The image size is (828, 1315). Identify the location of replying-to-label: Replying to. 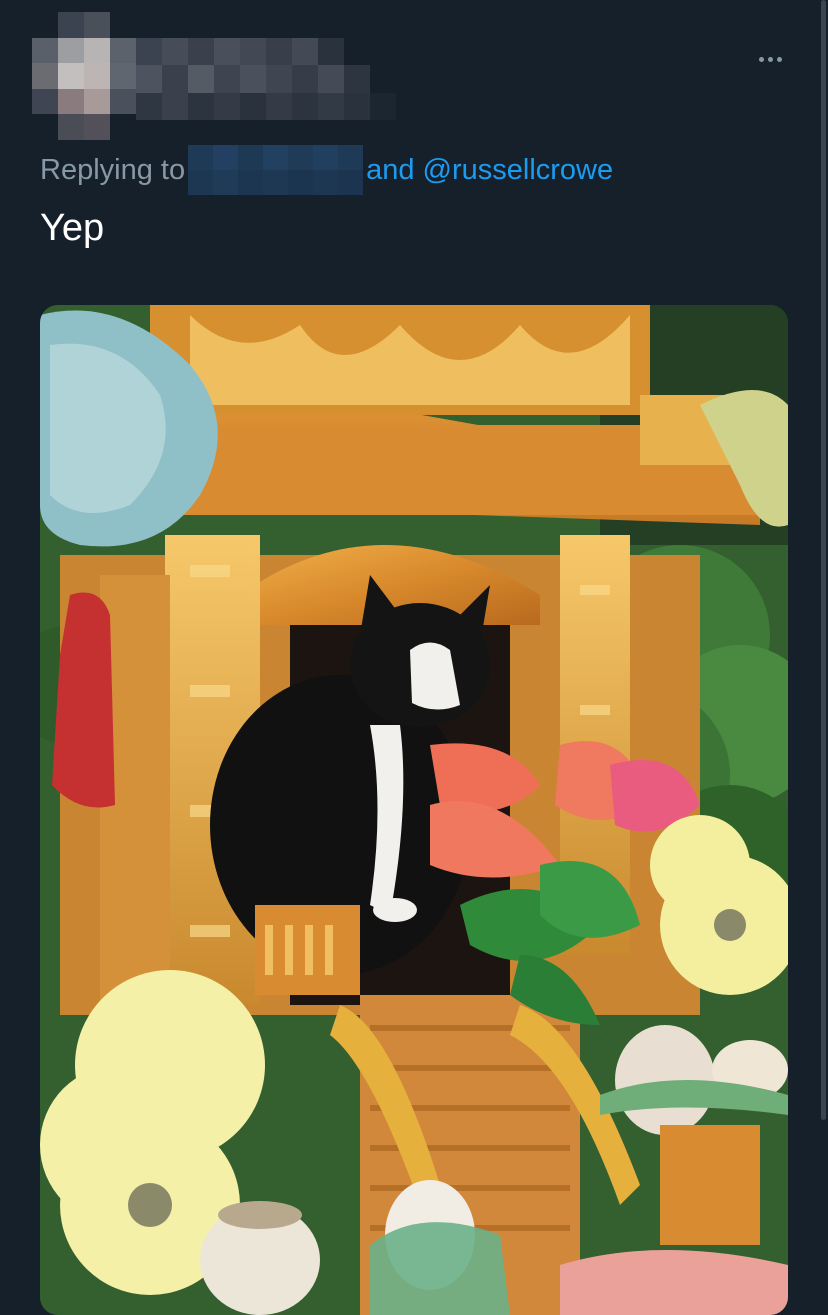
(113, 169).